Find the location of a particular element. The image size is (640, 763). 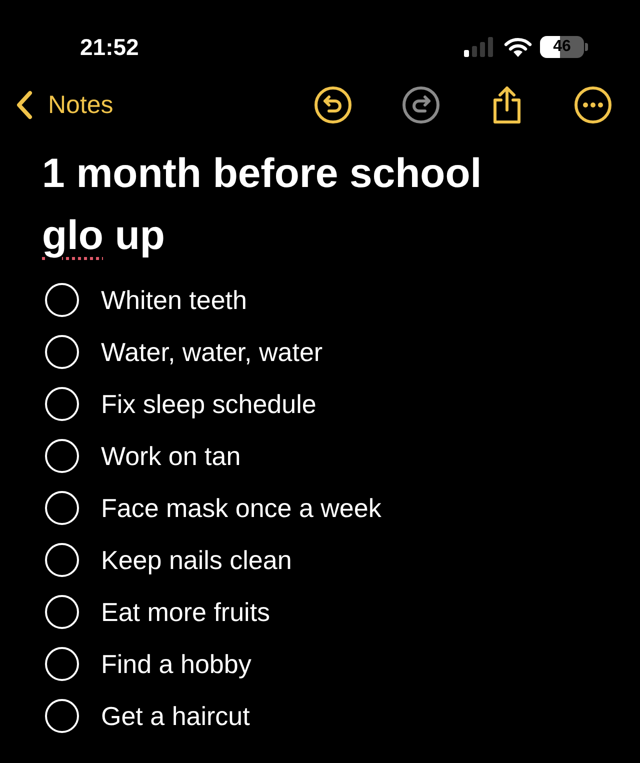

checklist-item-text: Whiten teeth is located at coordinates (174, 300).